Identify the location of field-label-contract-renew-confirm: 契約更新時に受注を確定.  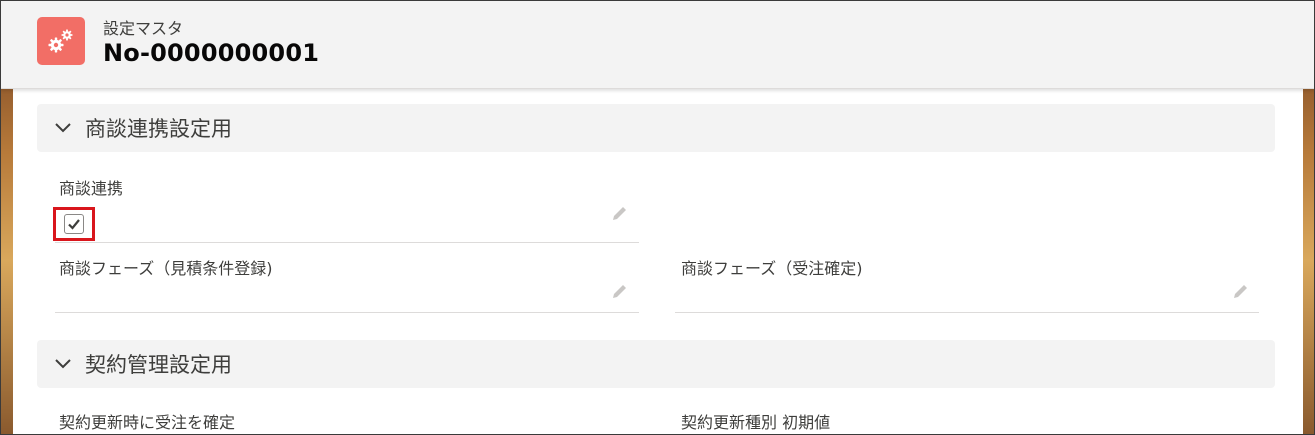
(147, 422).